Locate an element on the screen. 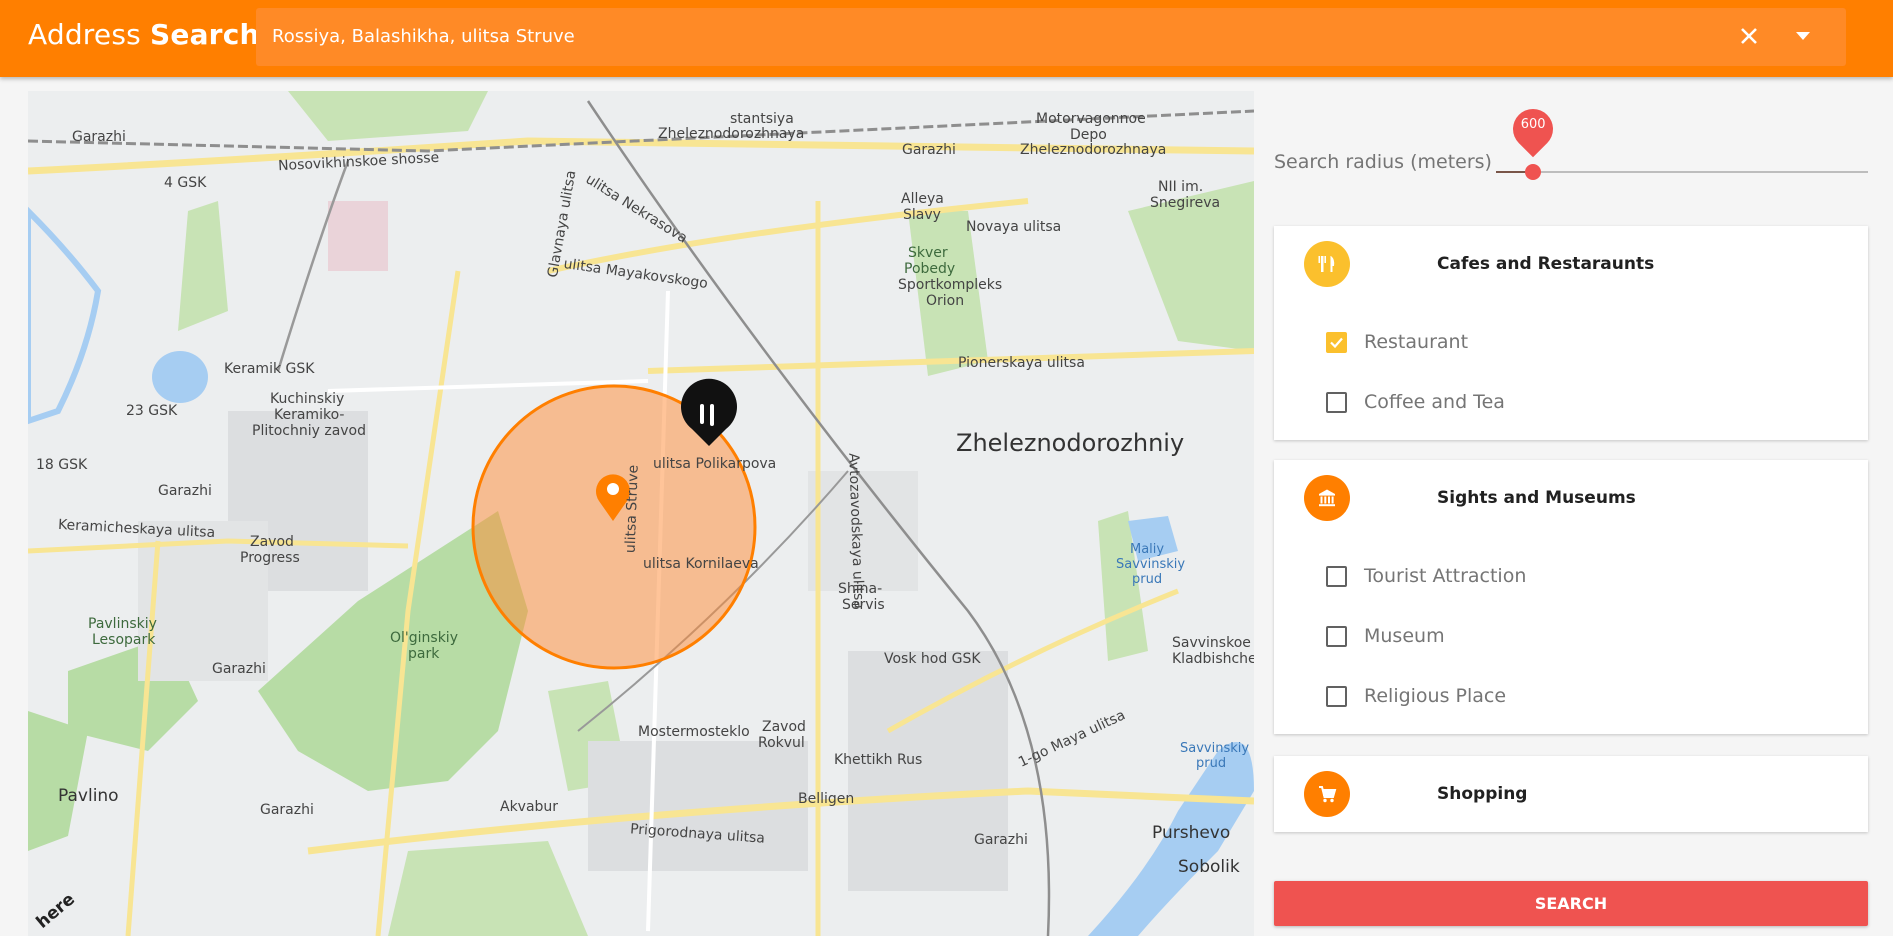  category-title: Sights and Museums is located at coordinates (1536, 498).